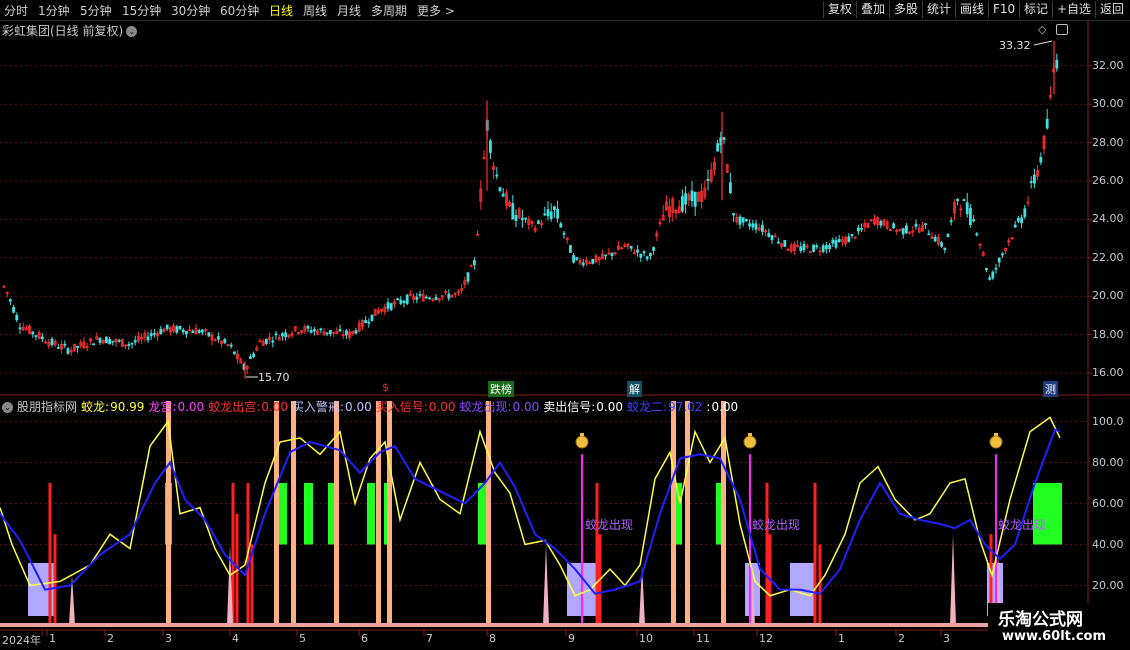 This screenshot has height=650, width=1130. Describe the element at coordinates (501, 389) in the screenshot. I see `event-badge-1: 跌榜` at that location.